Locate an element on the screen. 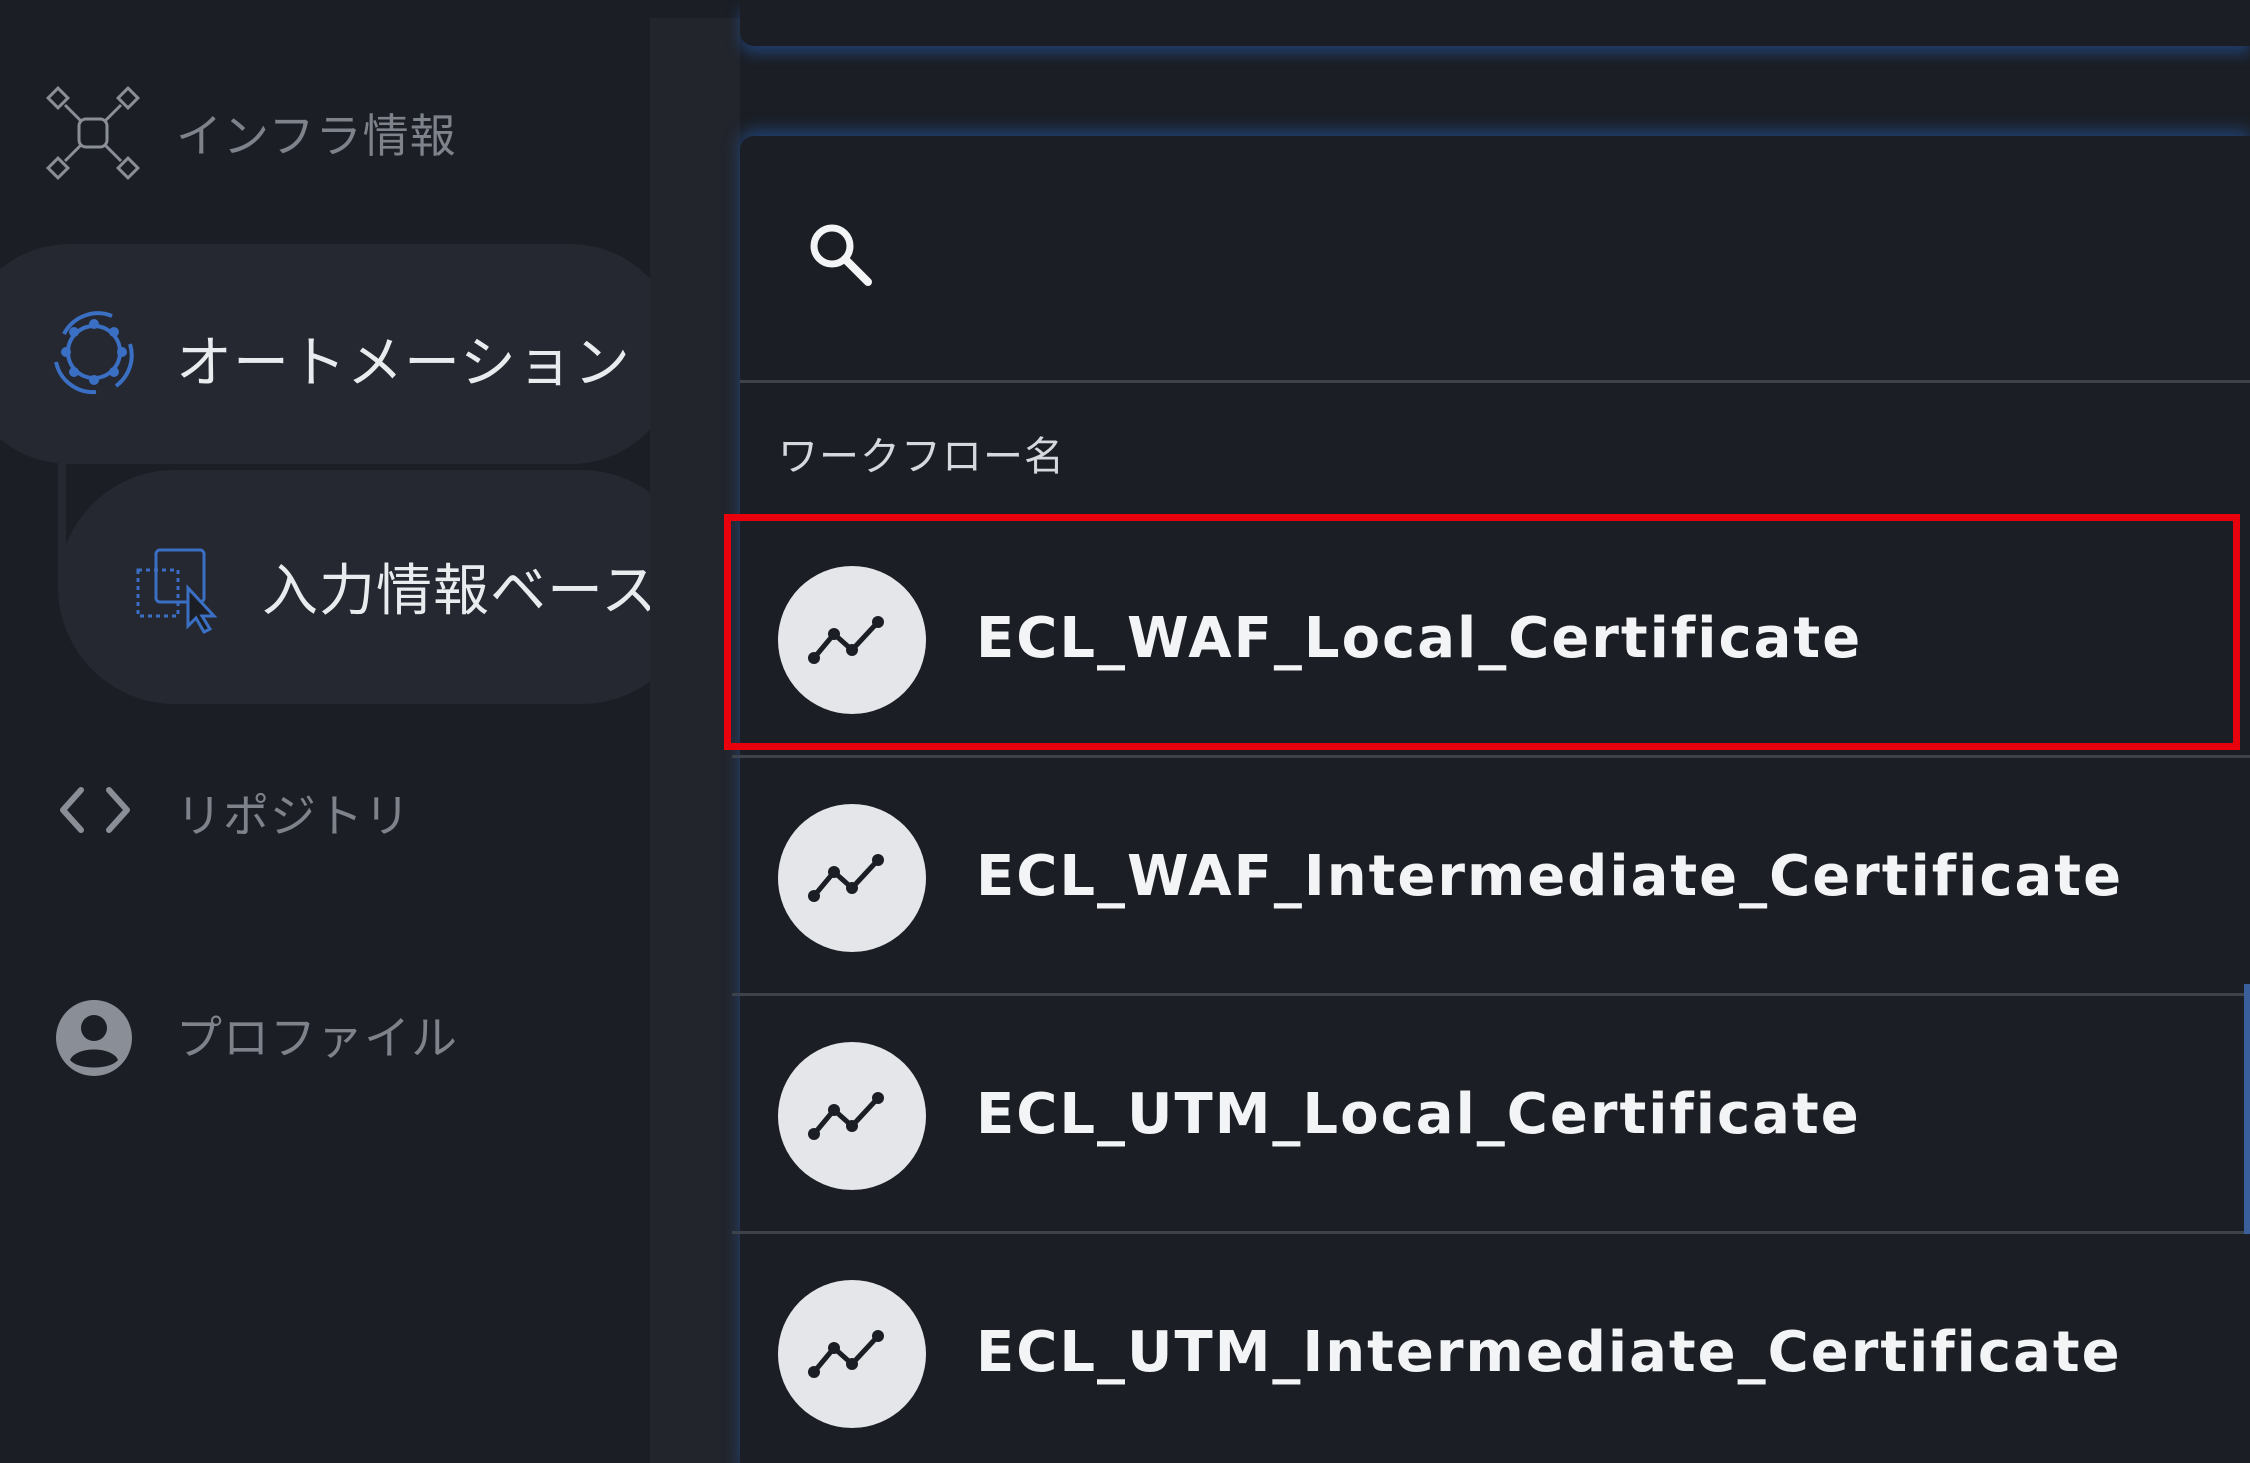  sidebar-item-label: オートメーション is located at coordinates (403, 363).